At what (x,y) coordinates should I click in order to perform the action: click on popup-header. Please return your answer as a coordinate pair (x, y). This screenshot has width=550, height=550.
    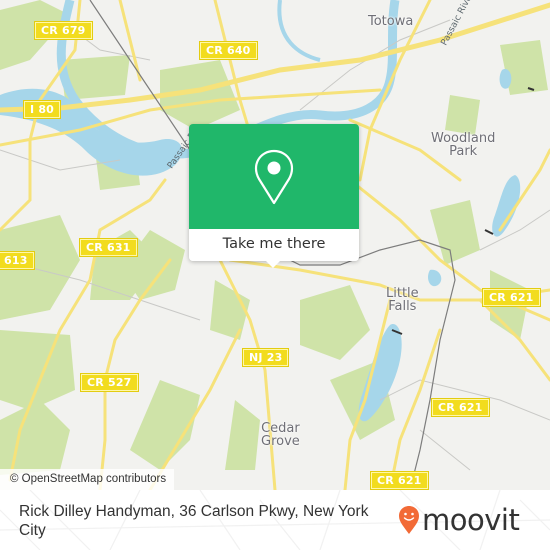
    Looking at the image, I should click on (274, 176).